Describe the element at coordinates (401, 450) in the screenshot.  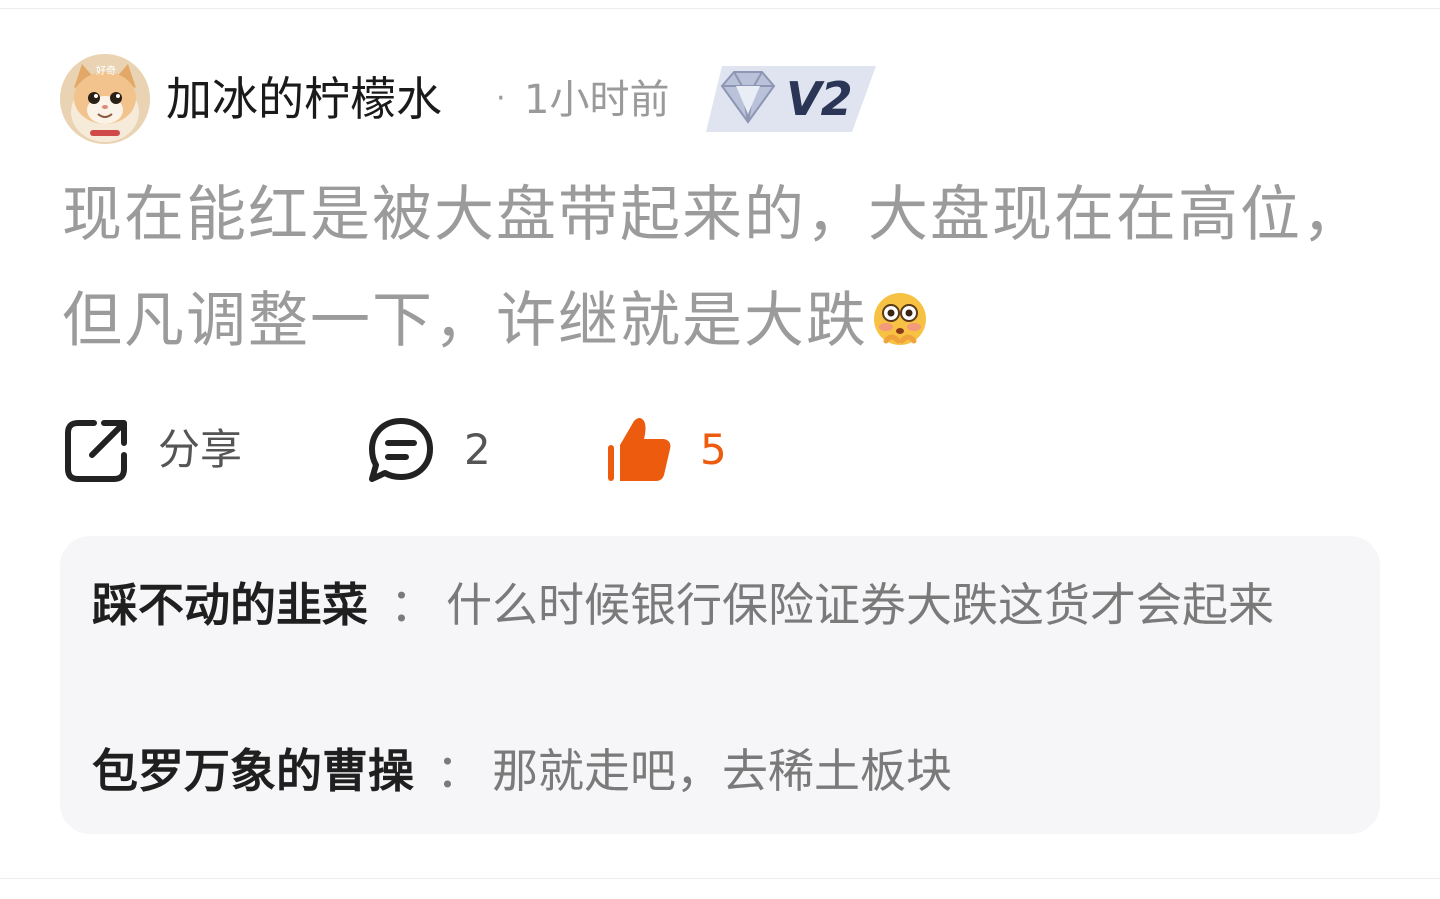
I see `comment-icon` at that location.